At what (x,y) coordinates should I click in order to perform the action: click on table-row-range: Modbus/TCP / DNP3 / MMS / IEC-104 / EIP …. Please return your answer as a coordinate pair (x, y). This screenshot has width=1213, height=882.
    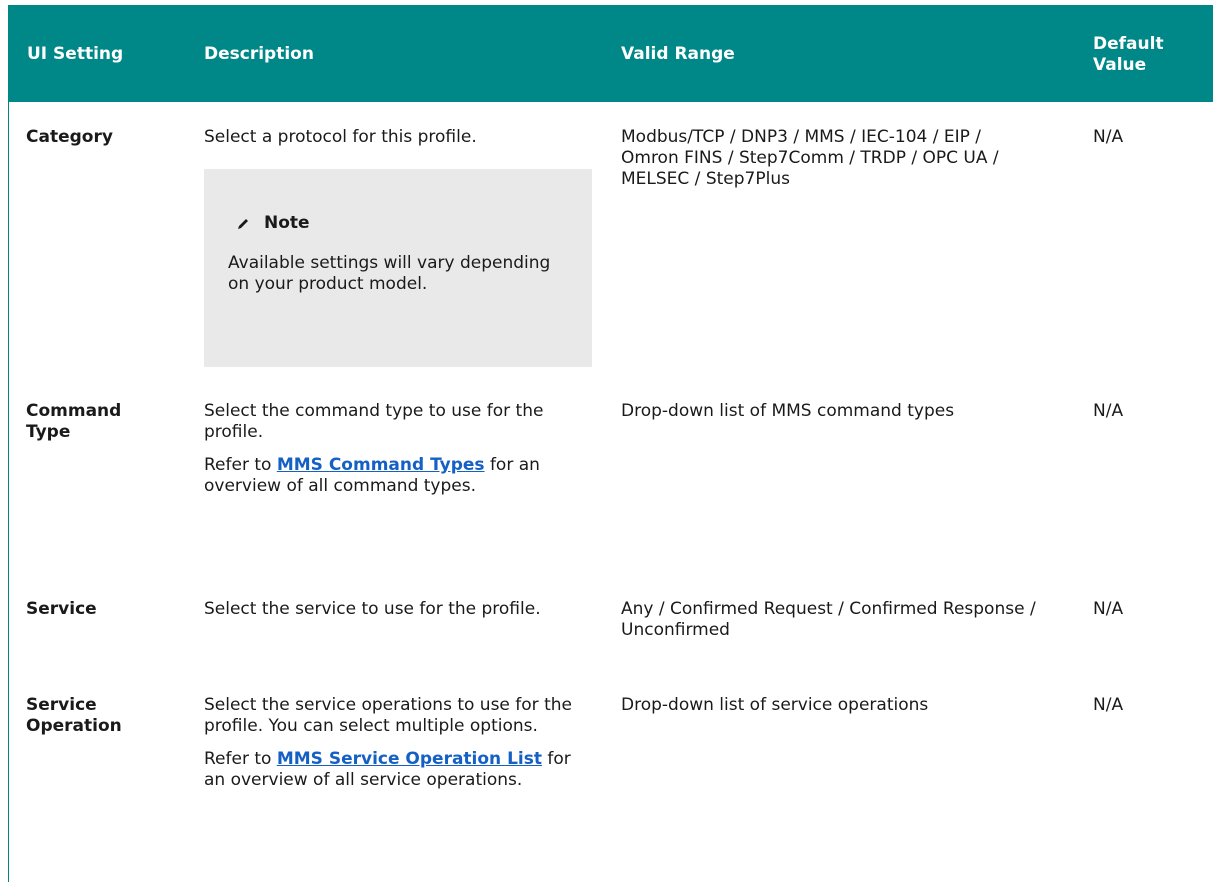
    Looking at the image, I should click on (810, 158).